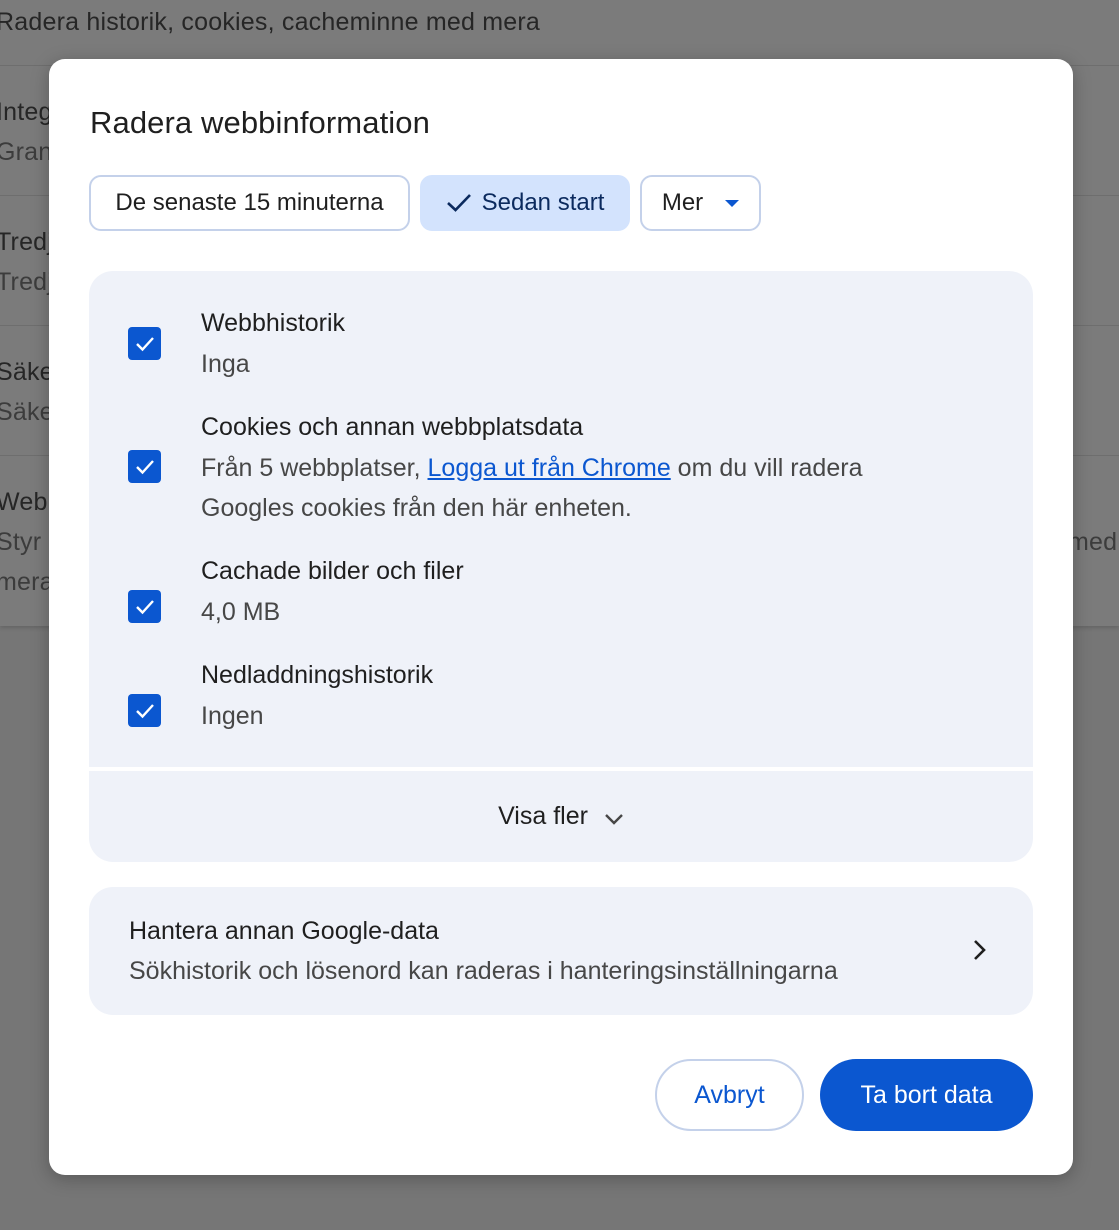 This screenshot has height=1230, width=1119. Describe the element at coordinates (314, 468) in the screenshot. I see `desc-text: Från 5 webbplatser,` at that location.